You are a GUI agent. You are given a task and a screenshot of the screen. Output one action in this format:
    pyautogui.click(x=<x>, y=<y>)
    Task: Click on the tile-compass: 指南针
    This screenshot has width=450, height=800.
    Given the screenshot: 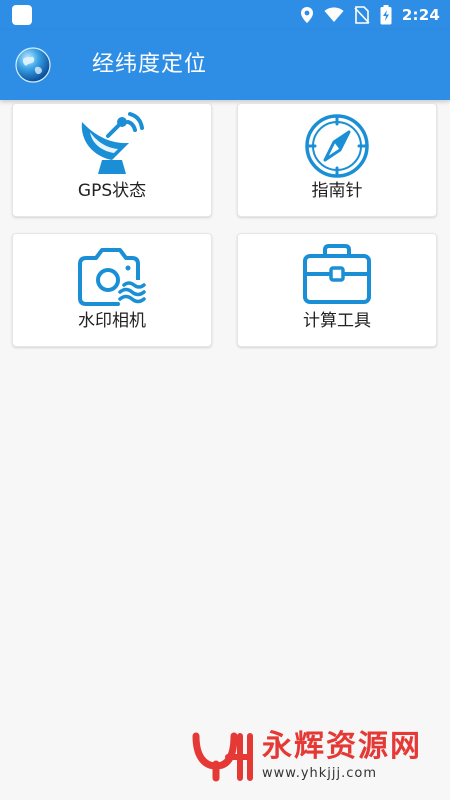 What is the action you would take?
    pyautogui.click(x=337, y=160)
    